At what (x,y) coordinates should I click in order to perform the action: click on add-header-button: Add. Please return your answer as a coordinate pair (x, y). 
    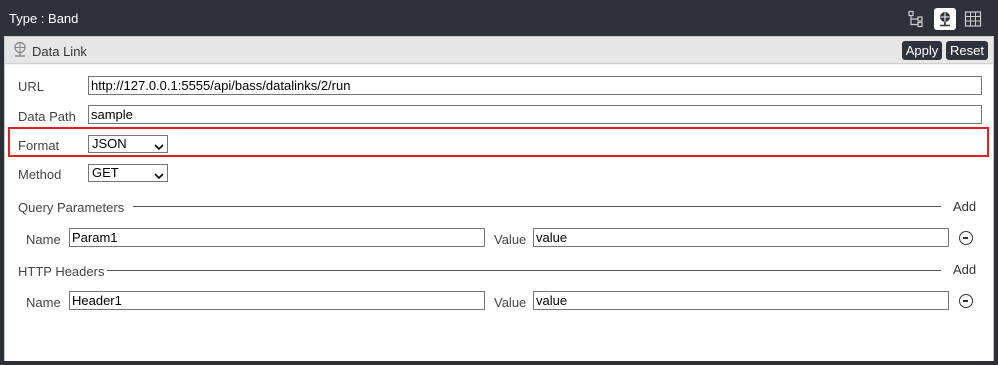
    Looking at the image, I should click on (964, 269).